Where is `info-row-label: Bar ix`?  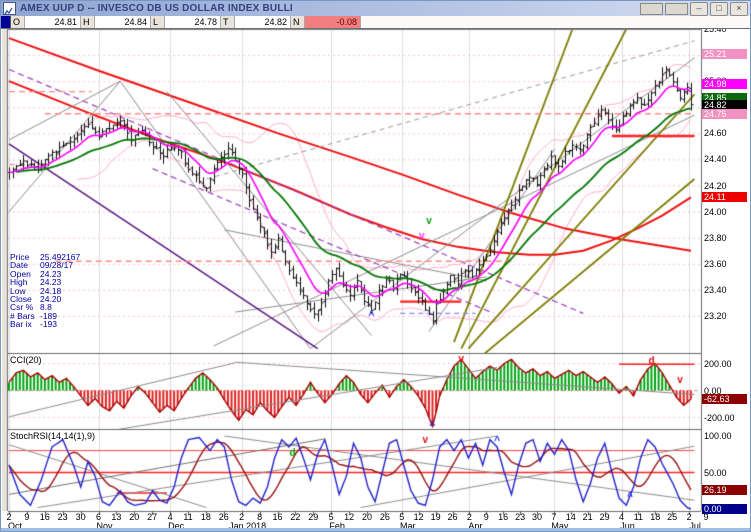 info-row-label: Bar ix is located at coordinates (21, 324).